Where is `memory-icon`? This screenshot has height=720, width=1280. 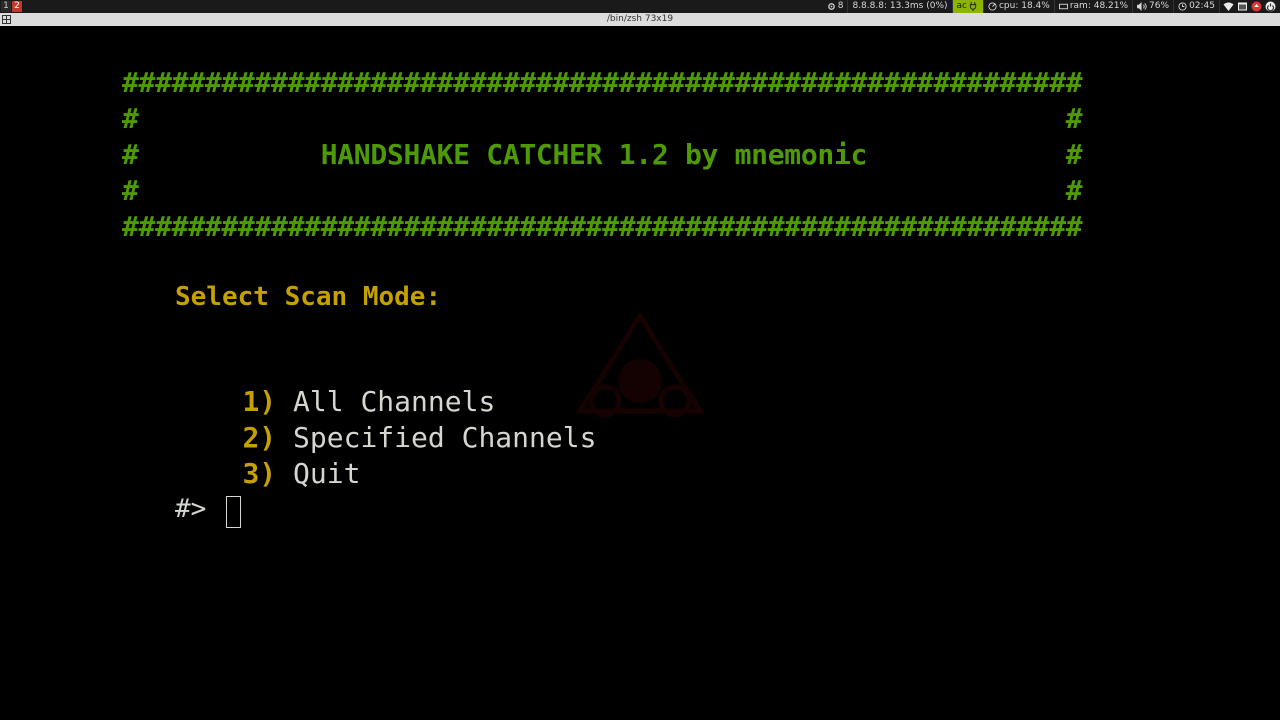 memory-icon is located at coordinates (1063, 6).